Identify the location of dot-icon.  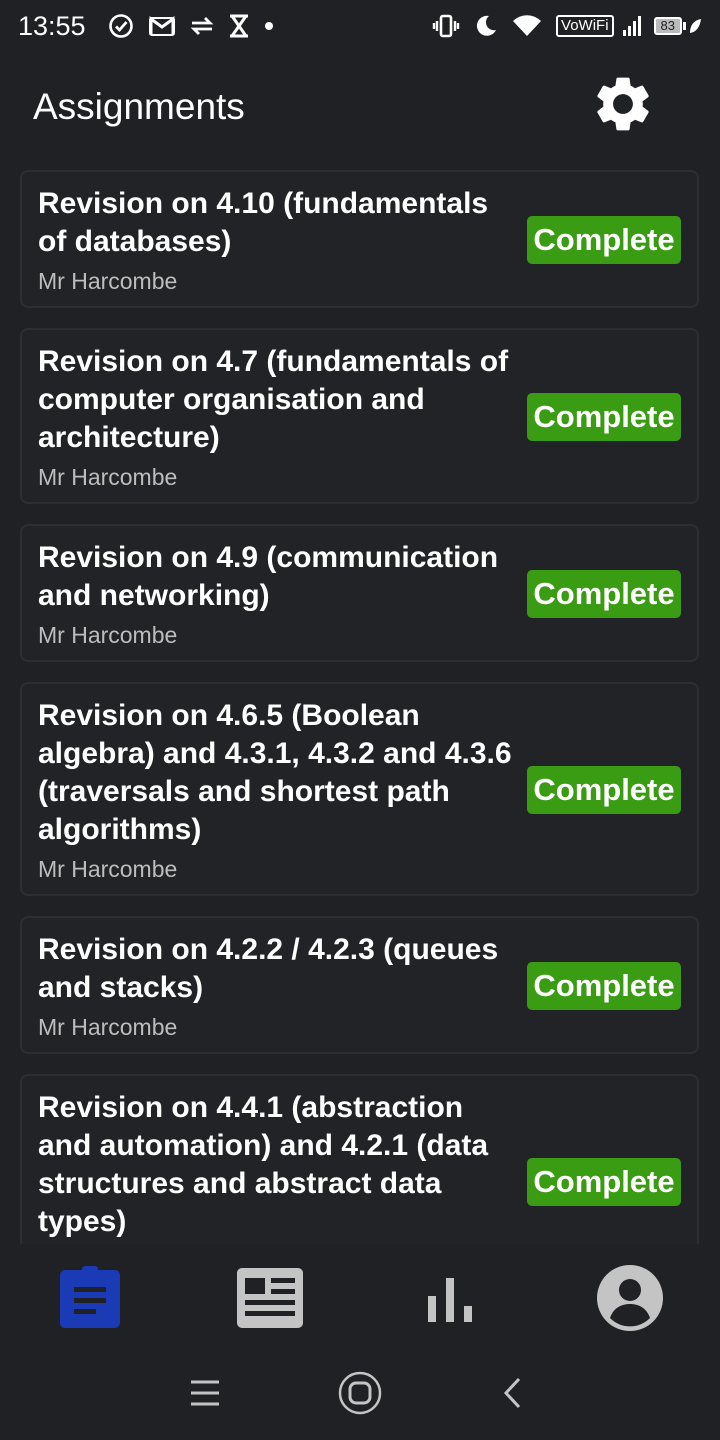
(269, 26).